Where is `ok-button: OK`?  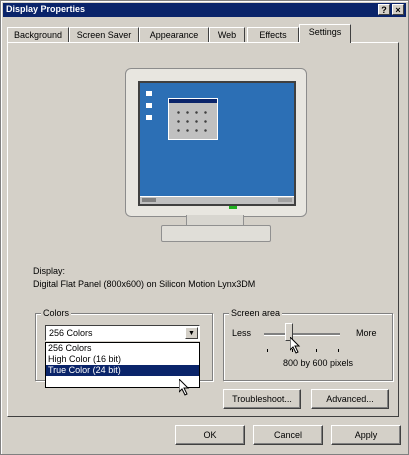
ok-button: OK is located at coordinates (210, 435).